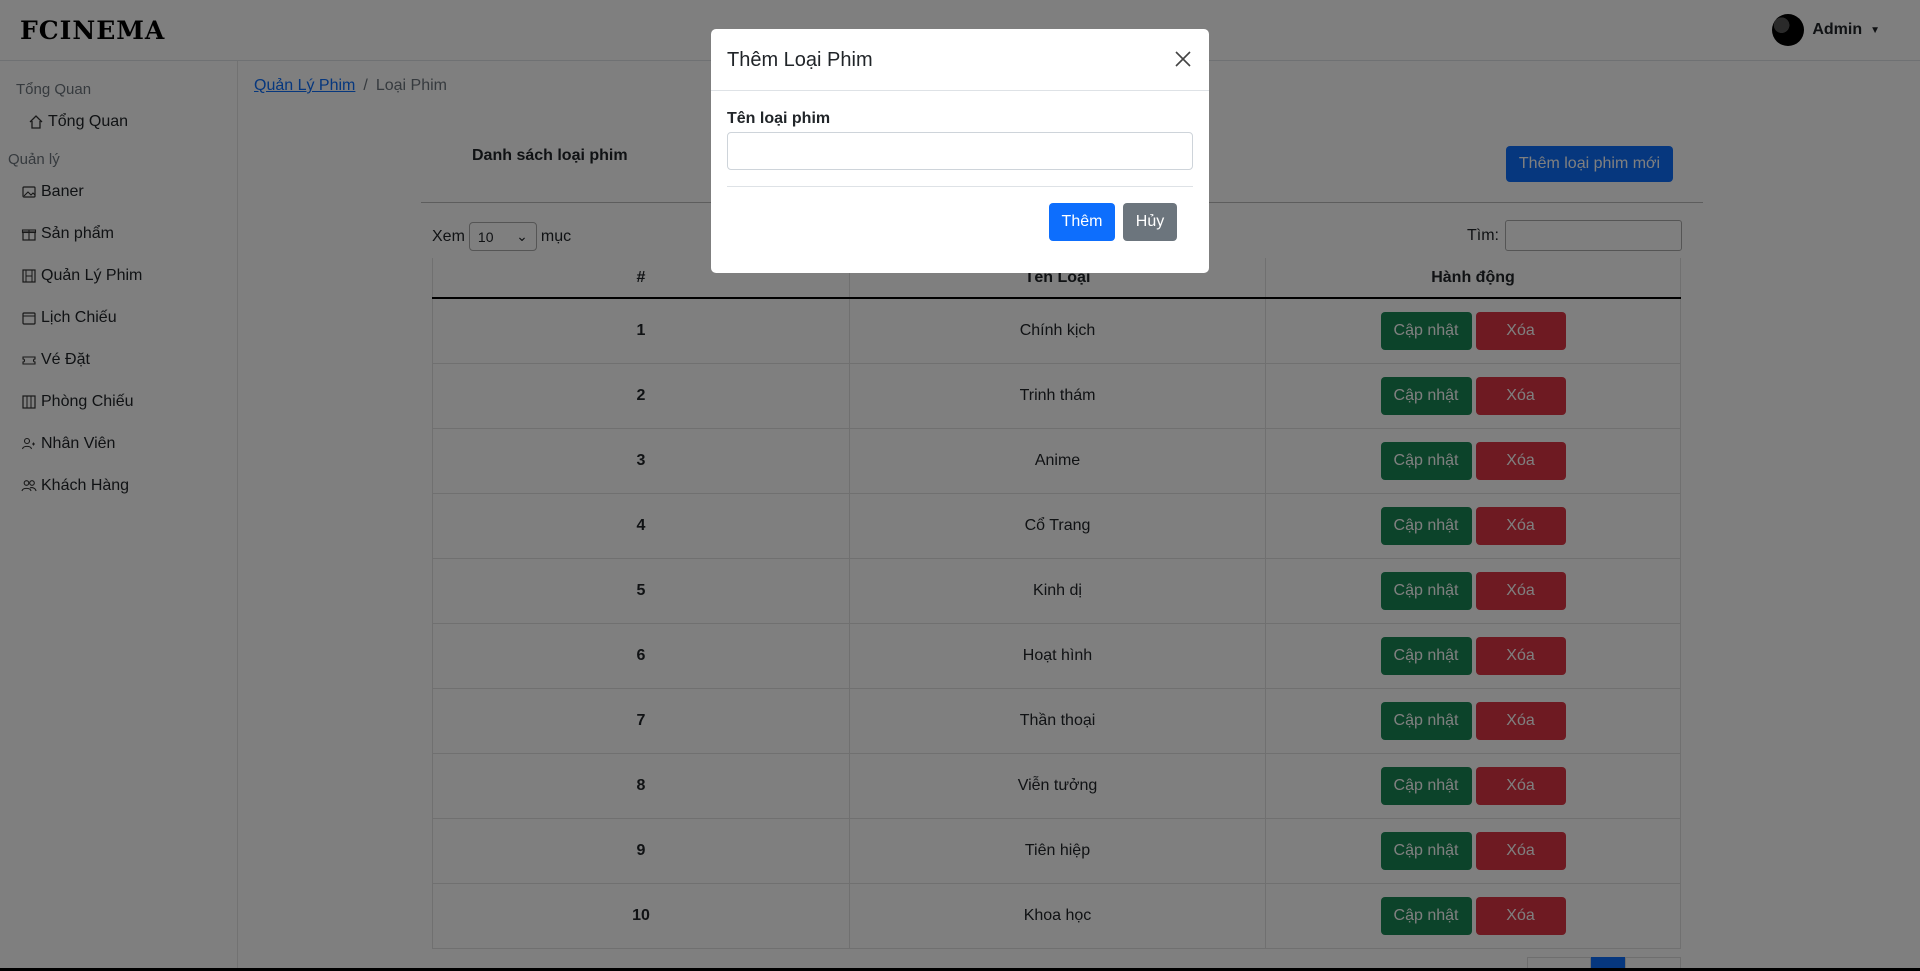 This screenshot has width=1920, height=971. I want to click on add-category-modal: Thêm Loại Phim Tên loại phim Thêm Hủy, so click(960, 151).